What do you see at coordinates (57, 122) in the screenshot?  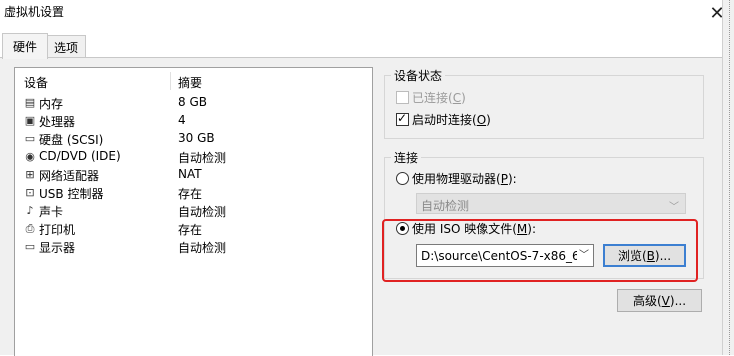 I see `device-name: 处理器` at bounding box center [57, 122].